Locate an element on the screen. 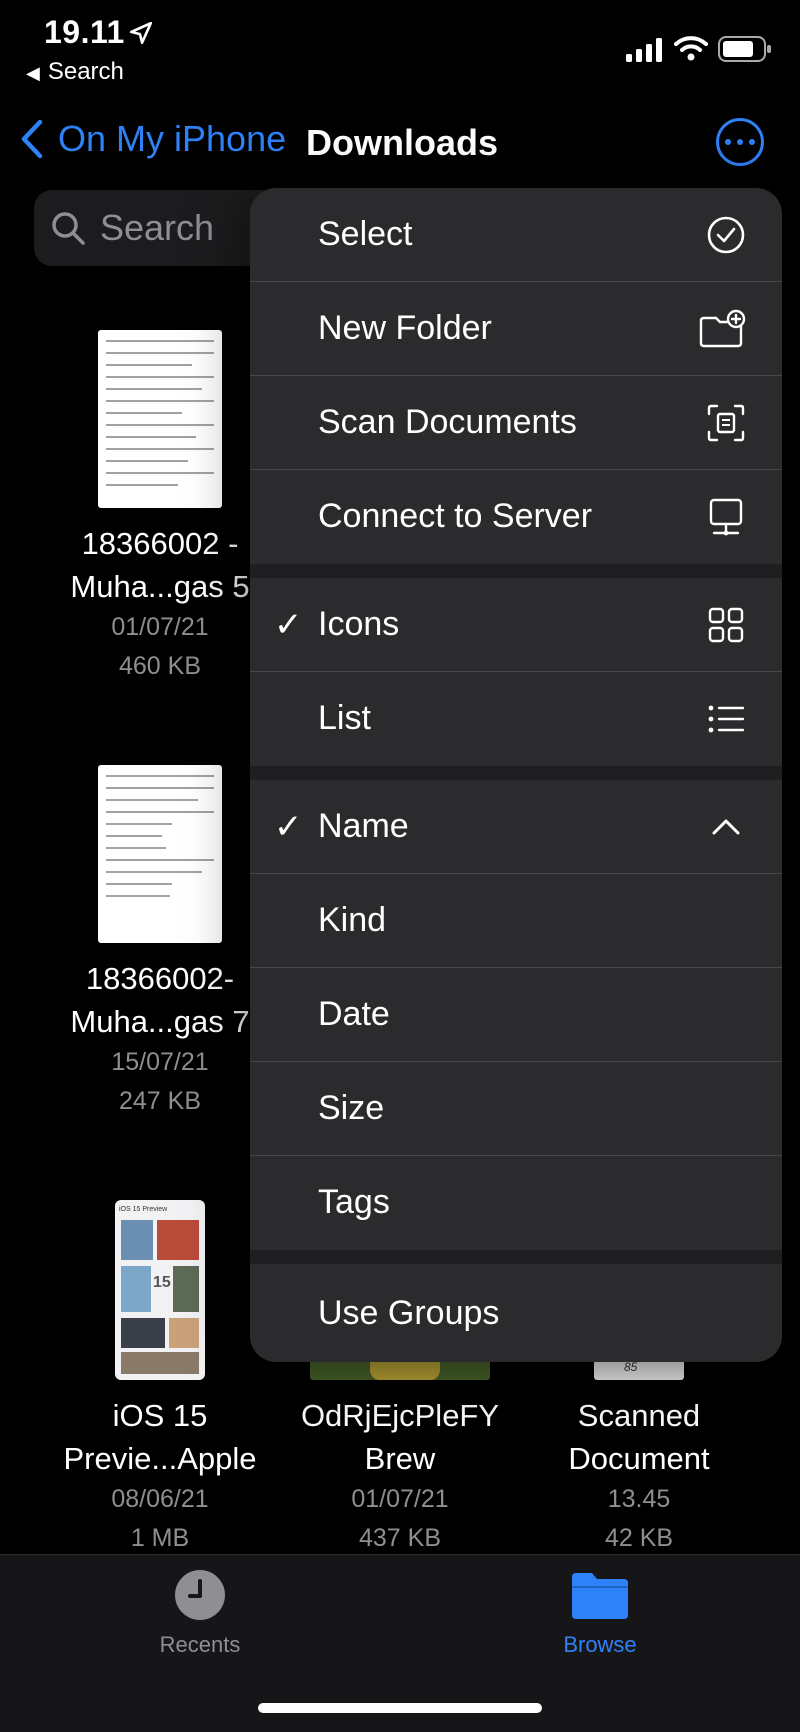  back-to-app-link: ◀ Search is located at coordinates (75, 72).